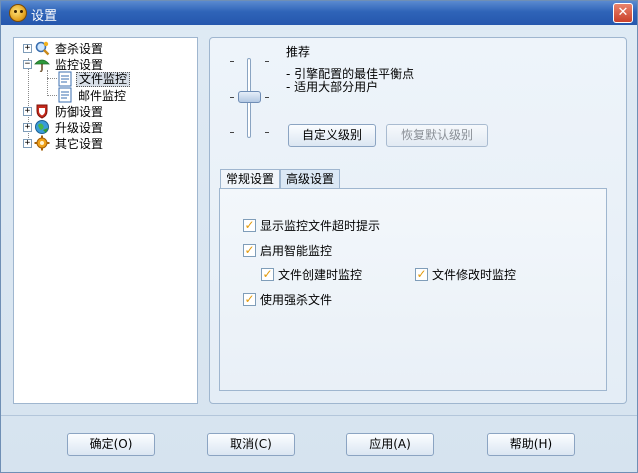 The height and width of the screenshot is (473, 638). I want to click on tab-advanced-settings: 高级设置, so click(310, 179).